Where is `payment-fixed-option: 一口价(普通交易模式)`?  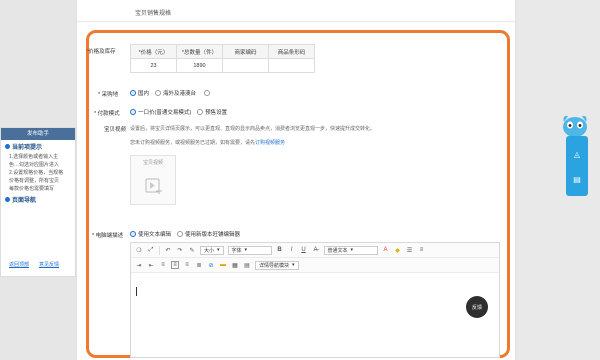 payment-fixed-option: 一口价(普通交易模式) is located at coordinates (160, 112).